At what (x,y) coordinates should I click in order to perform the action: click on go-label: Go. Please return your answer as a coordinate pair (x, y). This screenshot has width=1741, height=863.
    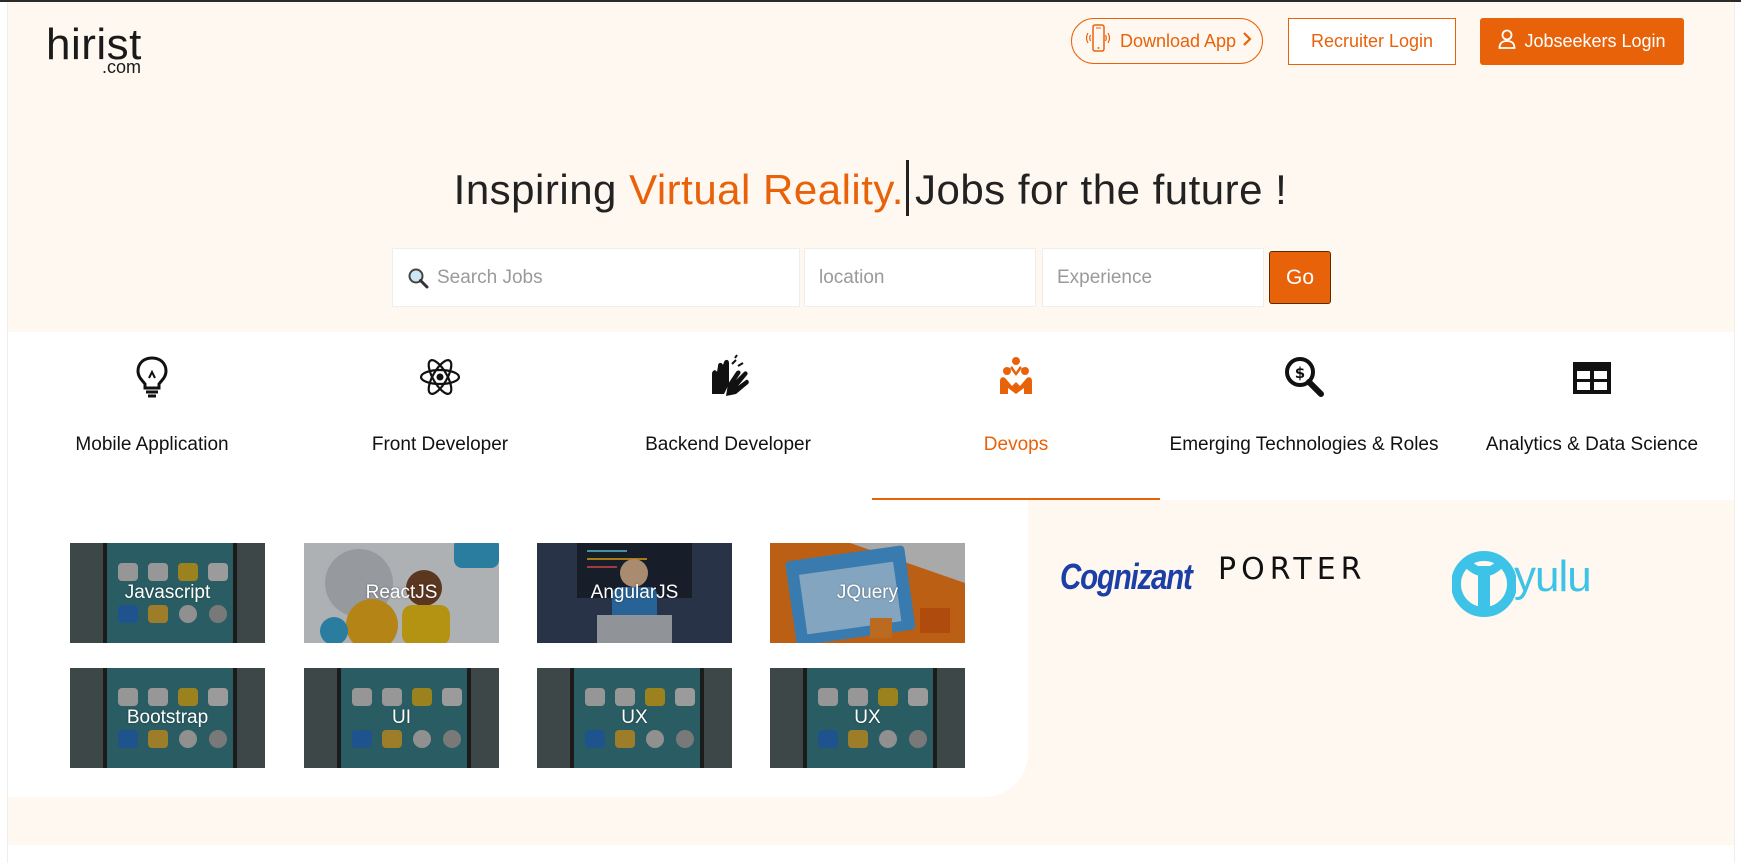
    Looking at the image, I should click on (1299, 277).